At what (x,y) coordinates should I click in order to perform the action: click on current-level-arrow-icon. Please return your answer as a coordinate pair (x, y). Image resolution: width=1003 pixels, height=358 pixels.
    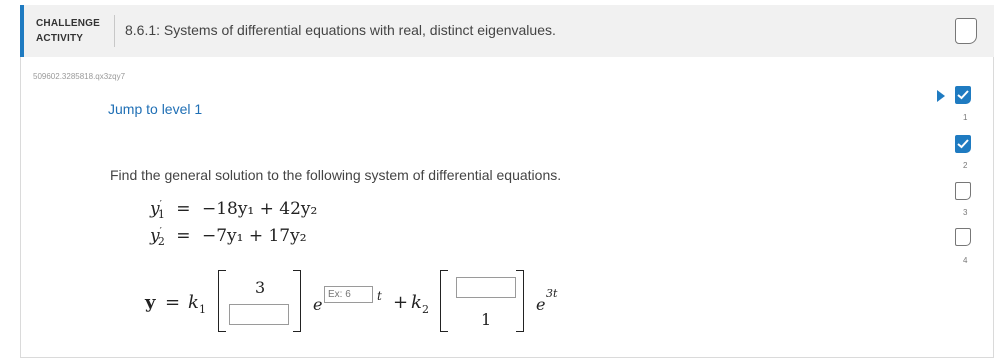
    Looking at the image, I should click on (941, 96).